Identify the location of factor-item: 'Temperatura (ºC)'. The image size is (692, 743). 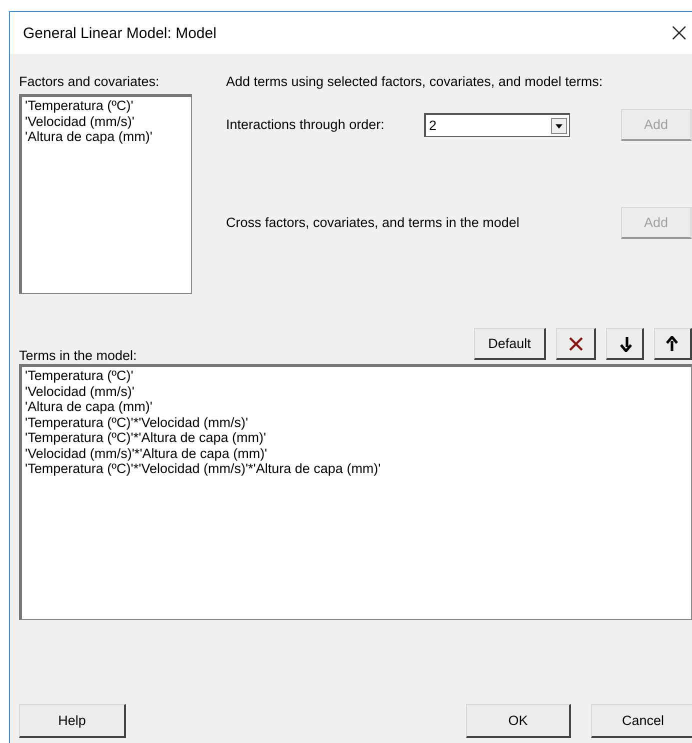
(106, 106).